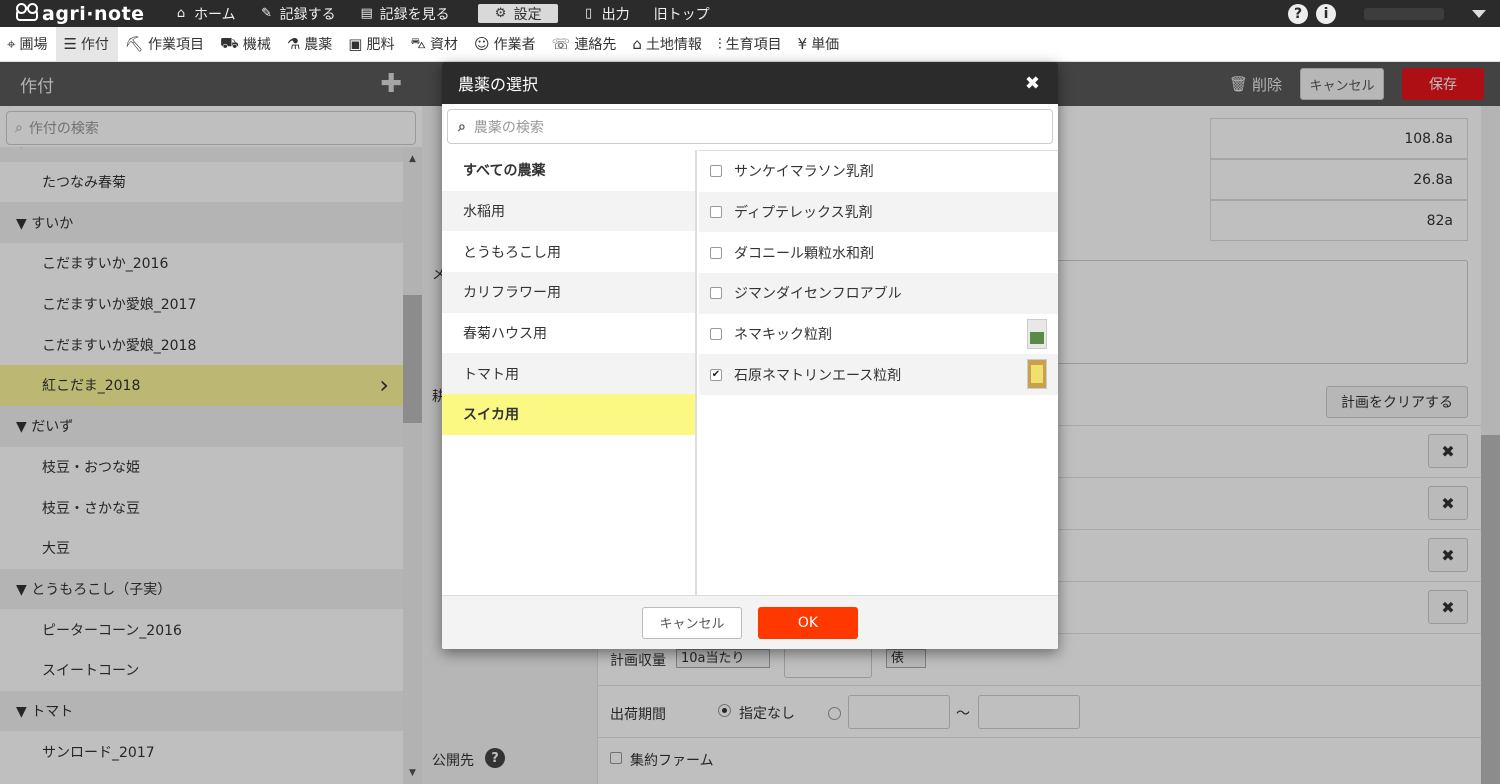  I want to click on subnav-label: 肥料, so click(380, 45).